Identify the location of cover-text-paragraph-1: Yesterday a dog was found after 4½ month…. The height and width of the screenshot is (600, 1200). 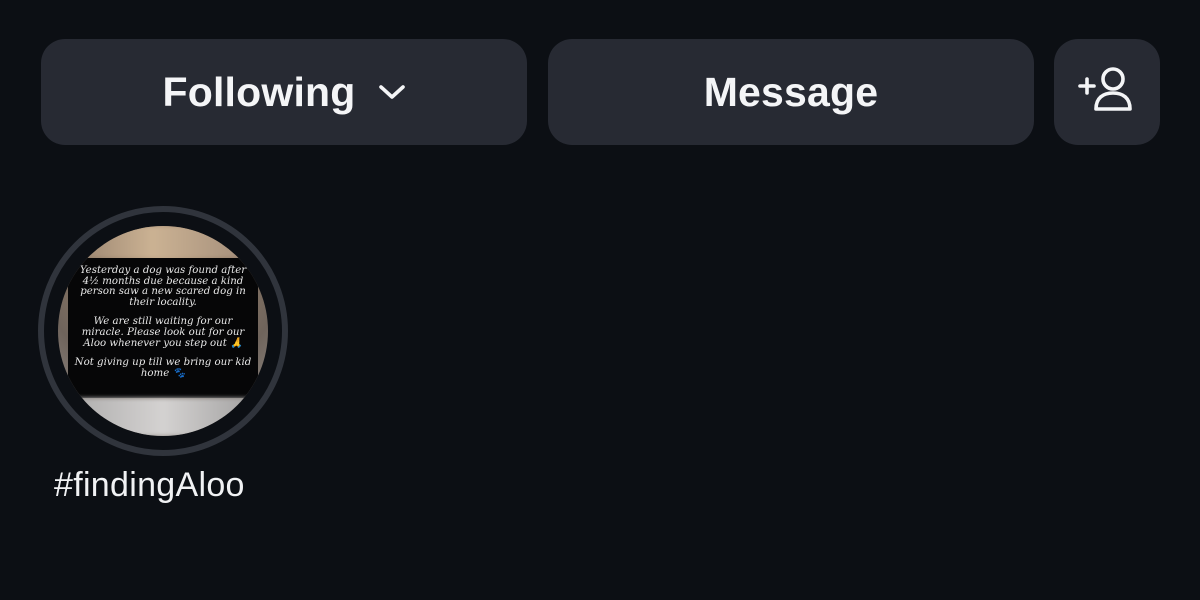
(163, 286).